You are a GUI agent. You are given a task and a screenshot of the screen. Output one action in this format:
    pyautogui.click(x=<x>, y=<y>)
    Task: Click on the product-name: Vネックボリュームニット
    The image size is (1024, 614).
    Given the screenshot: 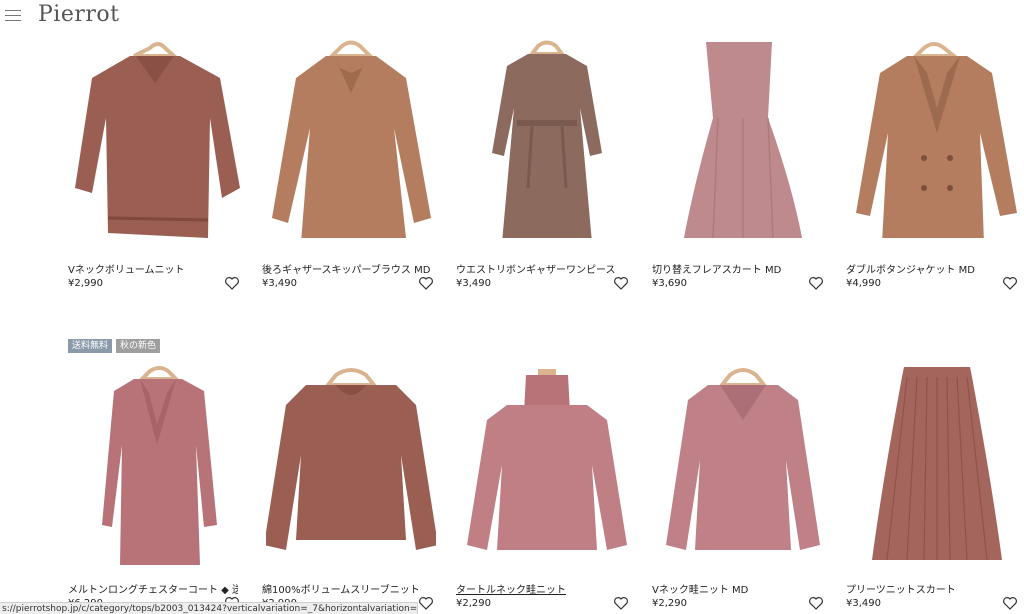 What is the action you would take?
    pyautogui.click(x=153, y=268)
    